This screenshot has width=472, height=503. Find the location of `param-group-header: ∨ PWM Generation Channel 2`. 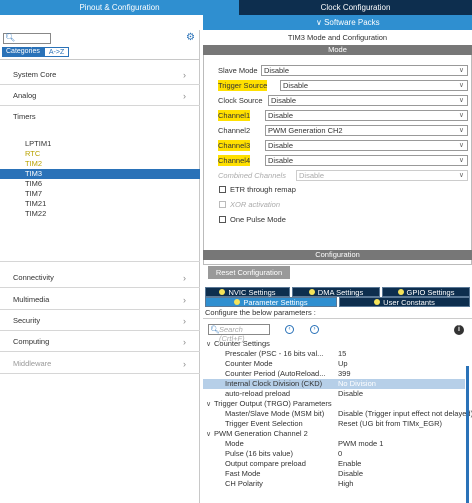

param-group-header: ∨ PWM Generation Channel 2 is located at coordinates (257, 434).